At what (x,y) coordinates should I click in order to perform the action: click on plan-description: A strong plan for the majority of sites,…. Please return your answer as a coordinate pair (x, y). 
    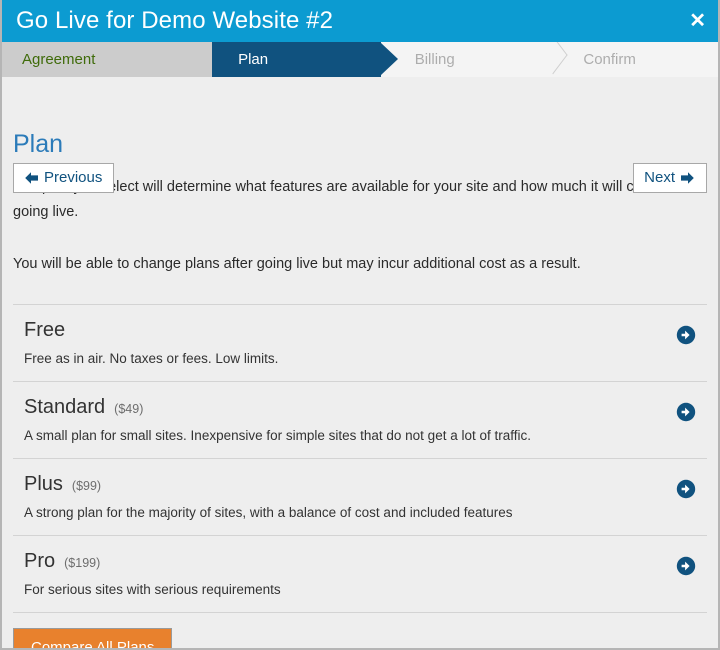
    Looking at the image, I should click on (268, 512).